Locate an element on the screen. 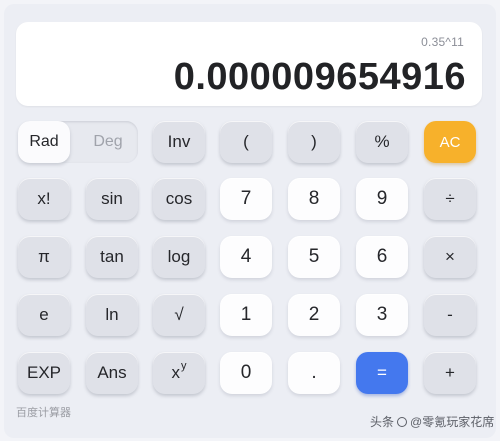 The height and width of the screenshot is (441, 500). result-text: 0.000009654916 is located at coordinates (319, 77).